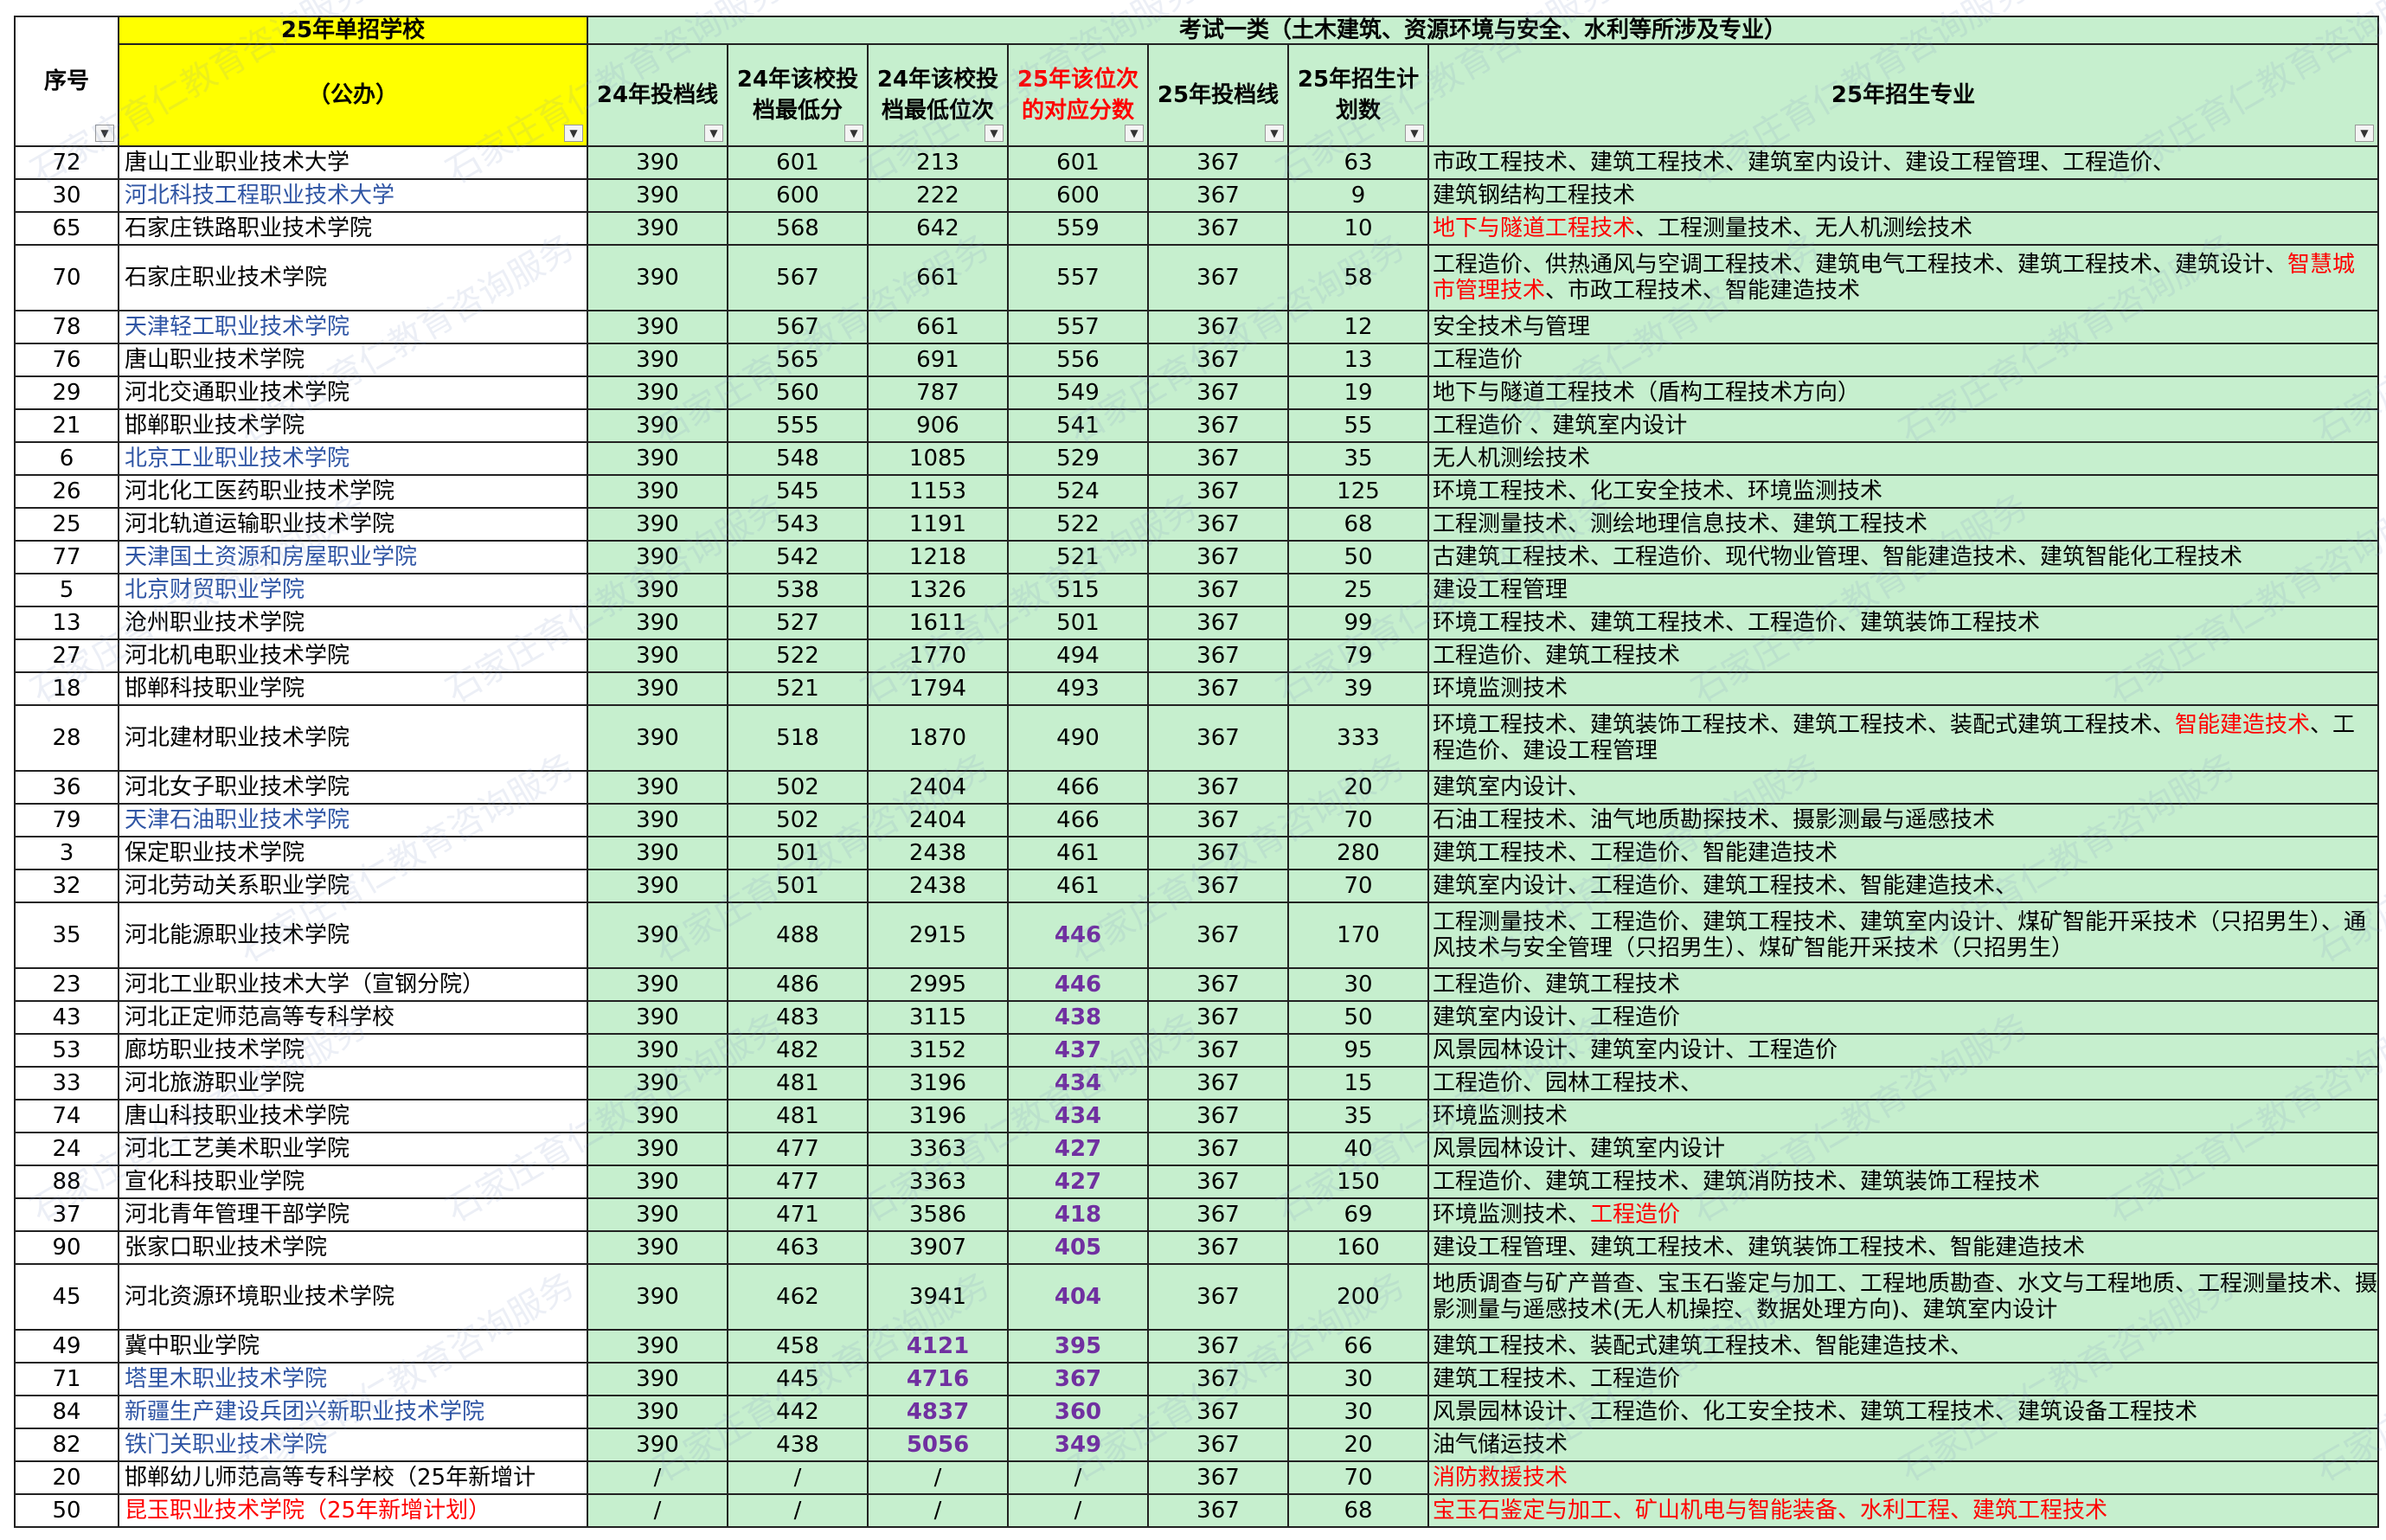 The width and height of the screenshot is (2386, 1540). Describe the element at coordinates (1078, 623) in the screenshot. I see `cell-25-rank-score: 501` at that location.